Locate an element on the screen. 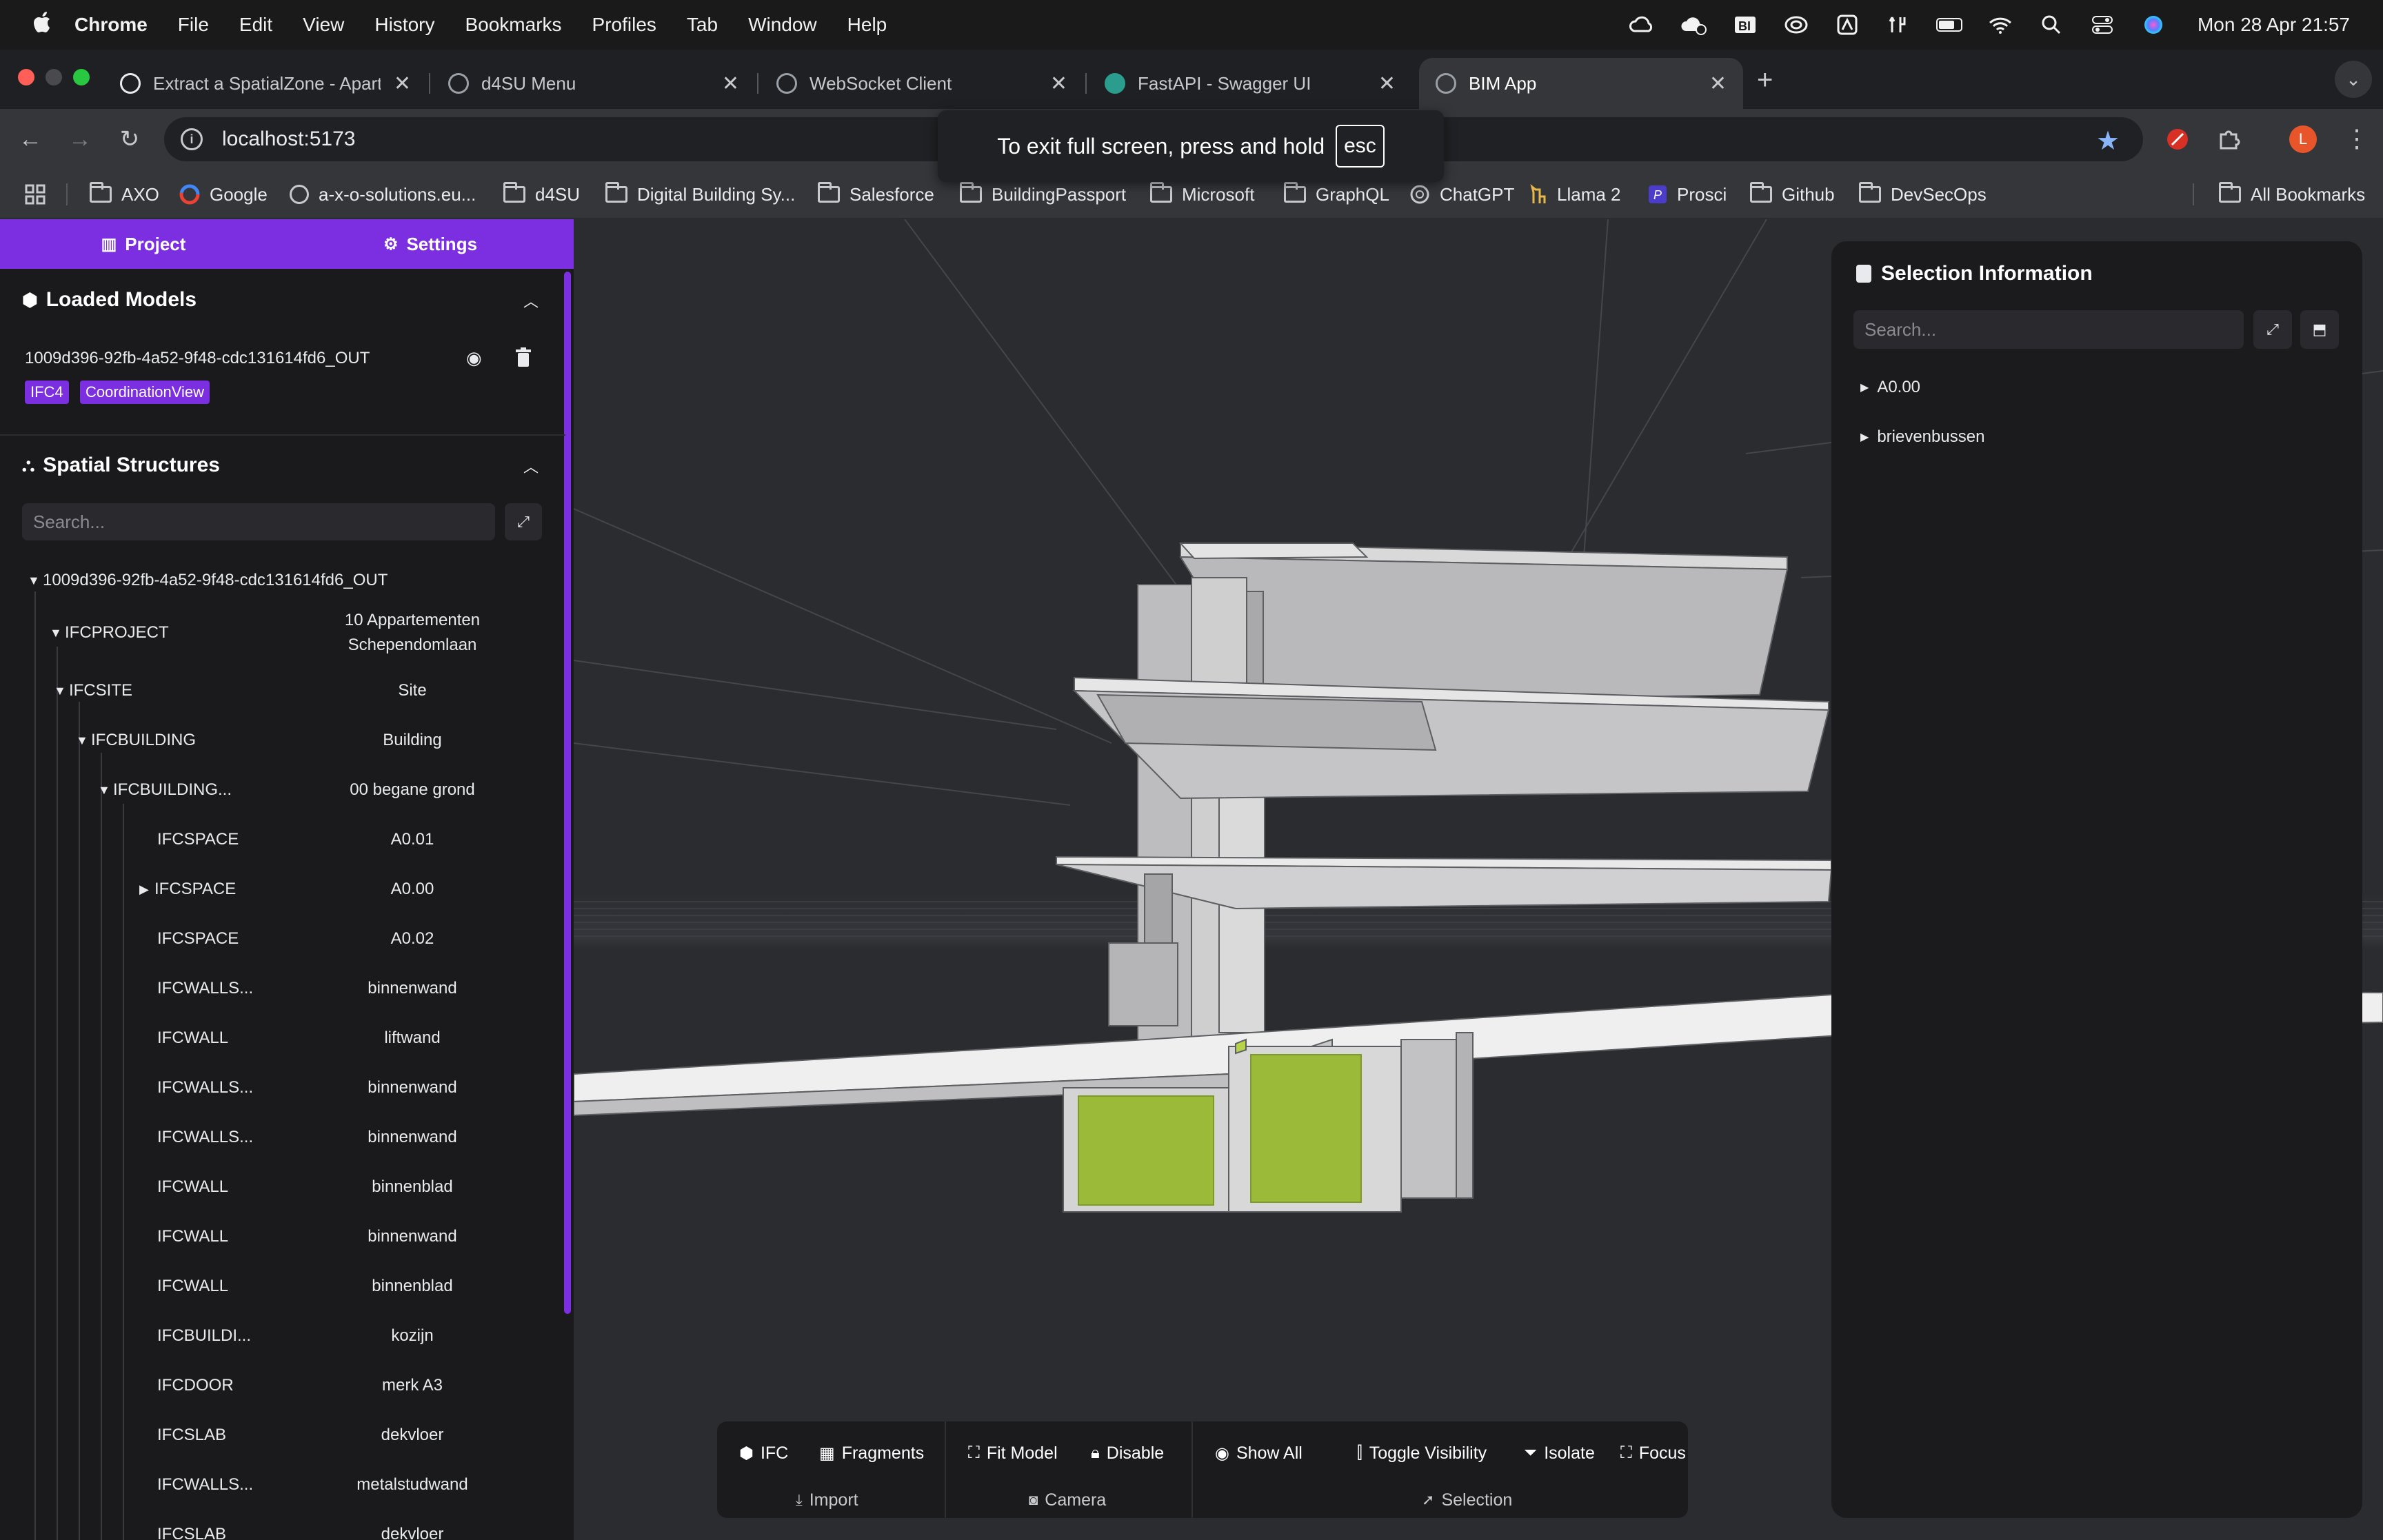 This screenshot has height=1540, width=2383. menu-edit: Edit is located at coordinates (255, 25).